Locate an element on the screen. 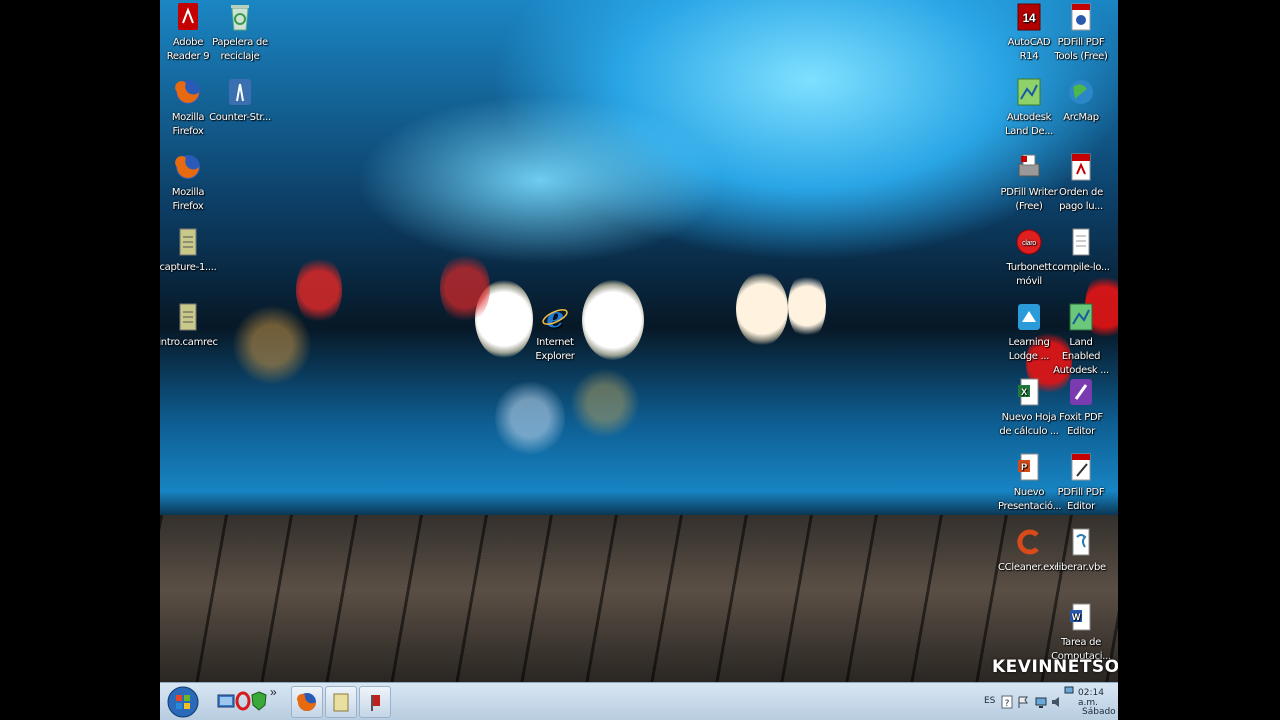 The width and height of the screenshot is (1280, 720). claro-icon: claro is located at coordinates (1029, 242).